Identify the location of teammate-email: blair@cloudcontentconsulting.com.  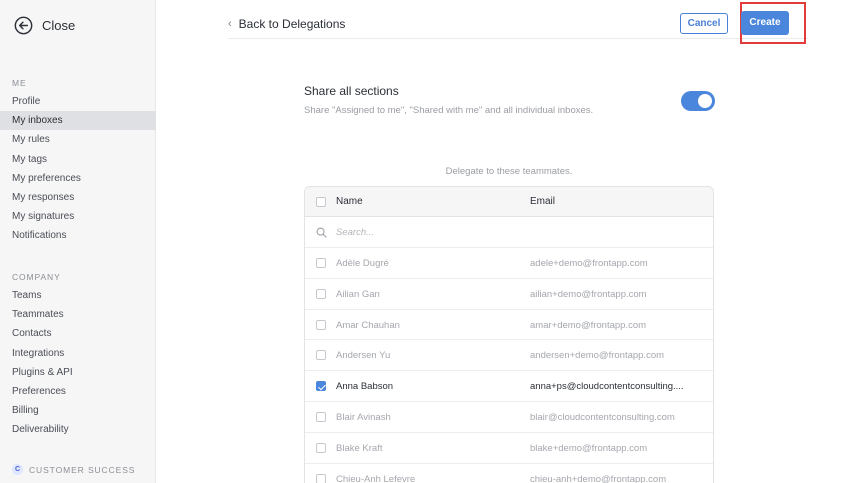
(602, 417).